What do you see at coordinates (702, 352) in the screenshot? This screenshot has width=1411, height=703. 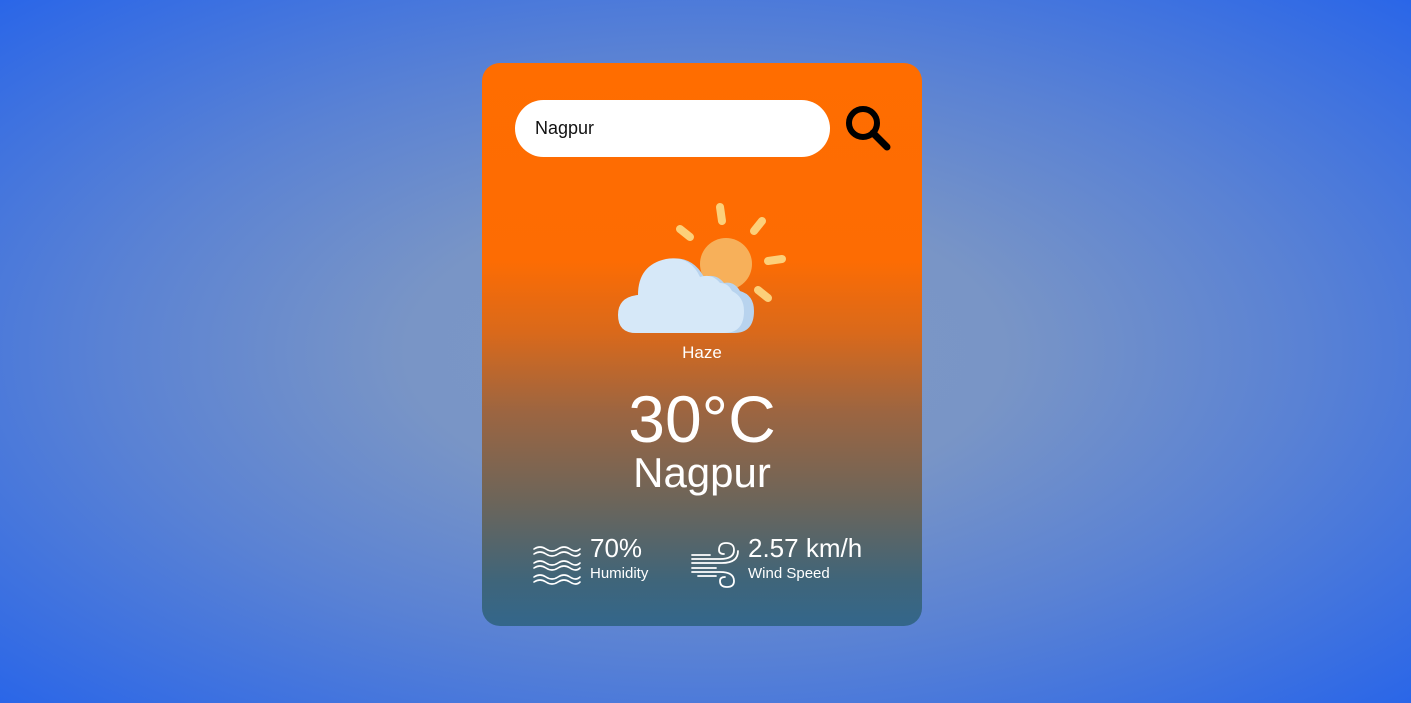 I see `weather-condition: Haze` at bounding box center [702, 352].